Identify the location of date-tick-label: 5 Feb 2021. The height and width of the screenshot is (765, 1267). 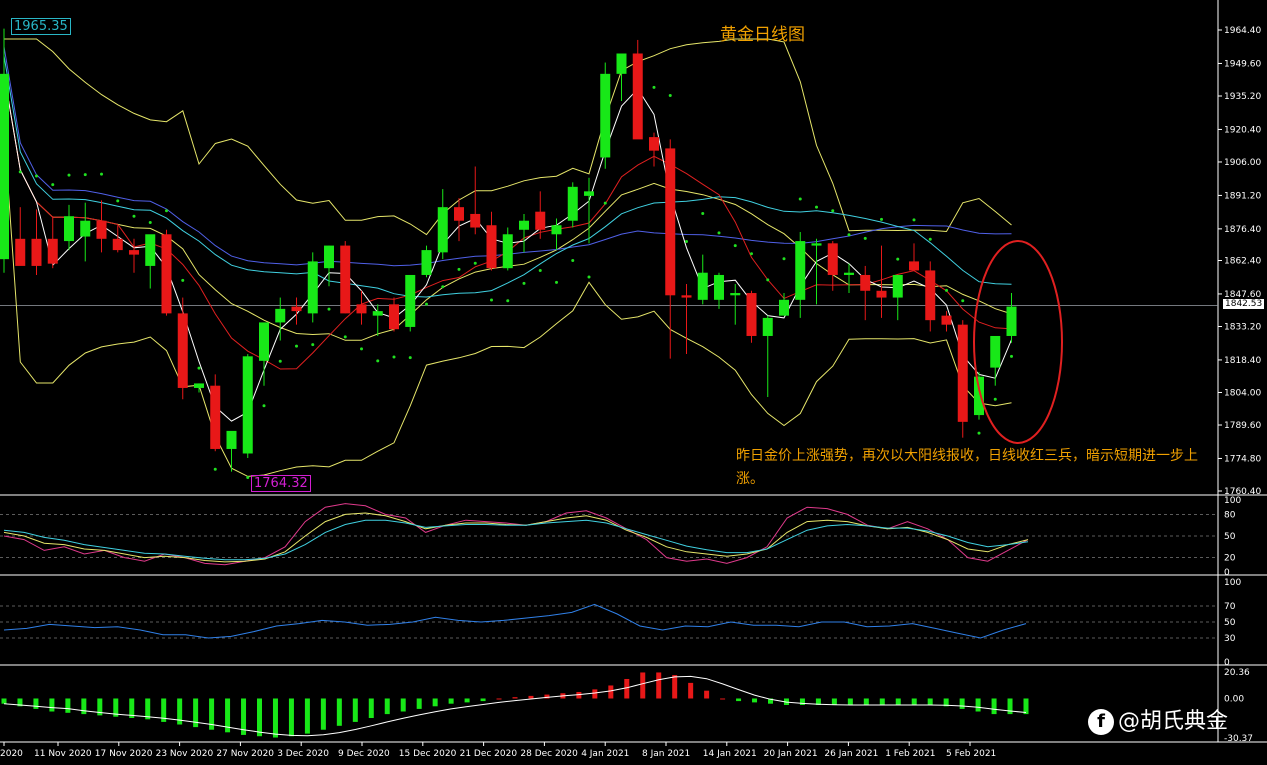
(971, 754).